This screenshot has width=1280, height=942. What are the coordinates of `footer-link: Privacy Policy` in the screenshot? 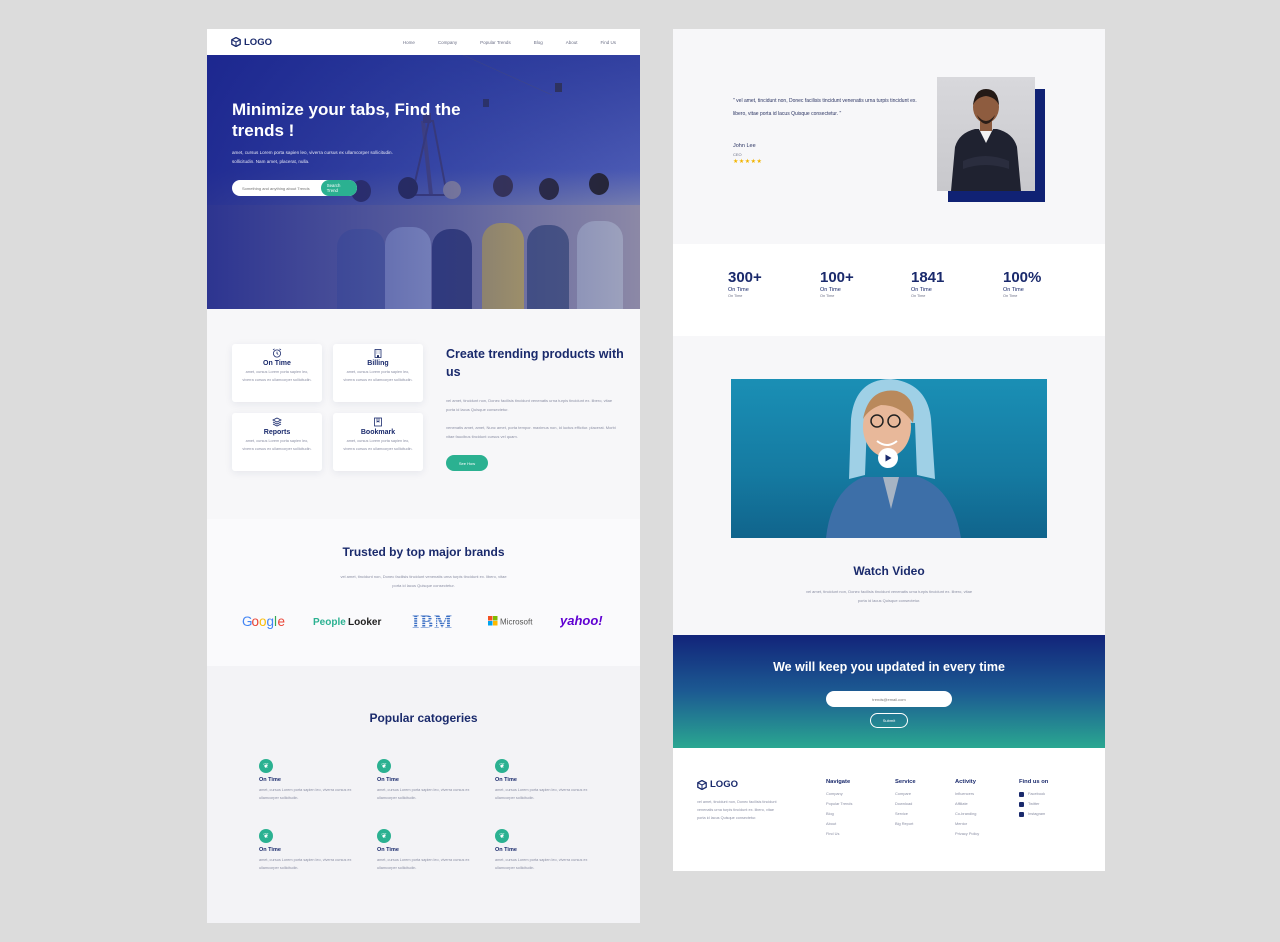 It's located at (967, 834).